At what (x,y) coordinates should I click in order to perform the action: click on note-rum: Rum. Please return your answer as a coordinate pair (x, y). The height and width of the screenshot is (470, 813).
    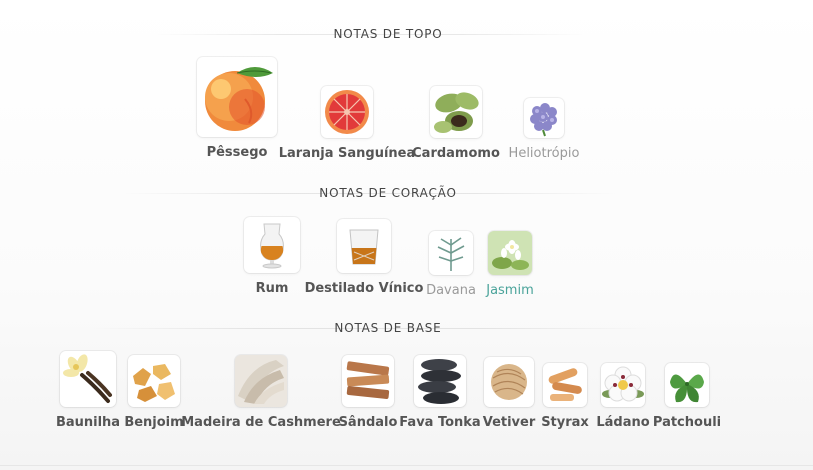
    Looking at the image, I should click on (272, 256).